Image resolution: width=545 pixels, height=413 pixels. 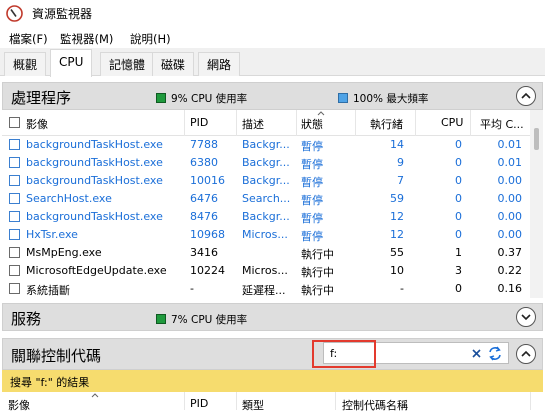 I want to click on col-description: 描述, so click(x=253, y=124).